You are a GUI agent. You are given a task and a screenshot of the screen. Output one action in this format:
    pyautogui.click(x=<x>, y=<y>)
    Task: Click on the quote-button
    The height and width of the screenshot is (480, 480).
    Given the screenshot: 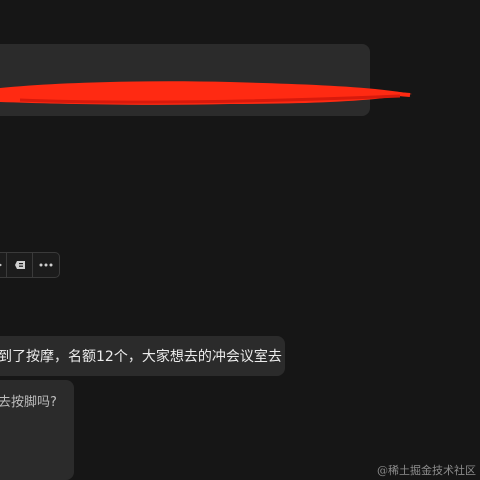 What is the action you would take?
    pyautogui.click(x=19, y=265)
    